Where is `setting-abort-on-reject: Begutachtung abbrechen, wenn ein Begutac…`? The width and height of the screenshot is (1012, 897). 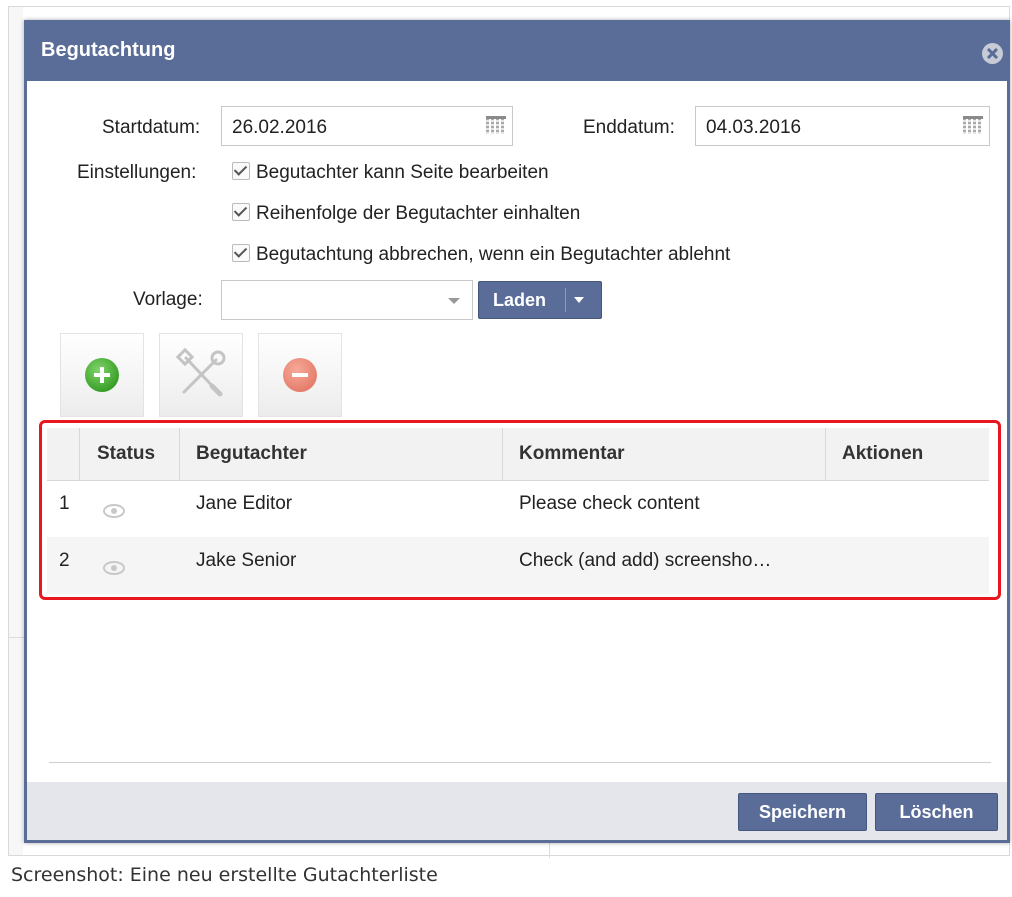
setting-abort-on-reject: Begutachtung abbrechen, wenn ein Begutac… is located at coordinates (481, 255).